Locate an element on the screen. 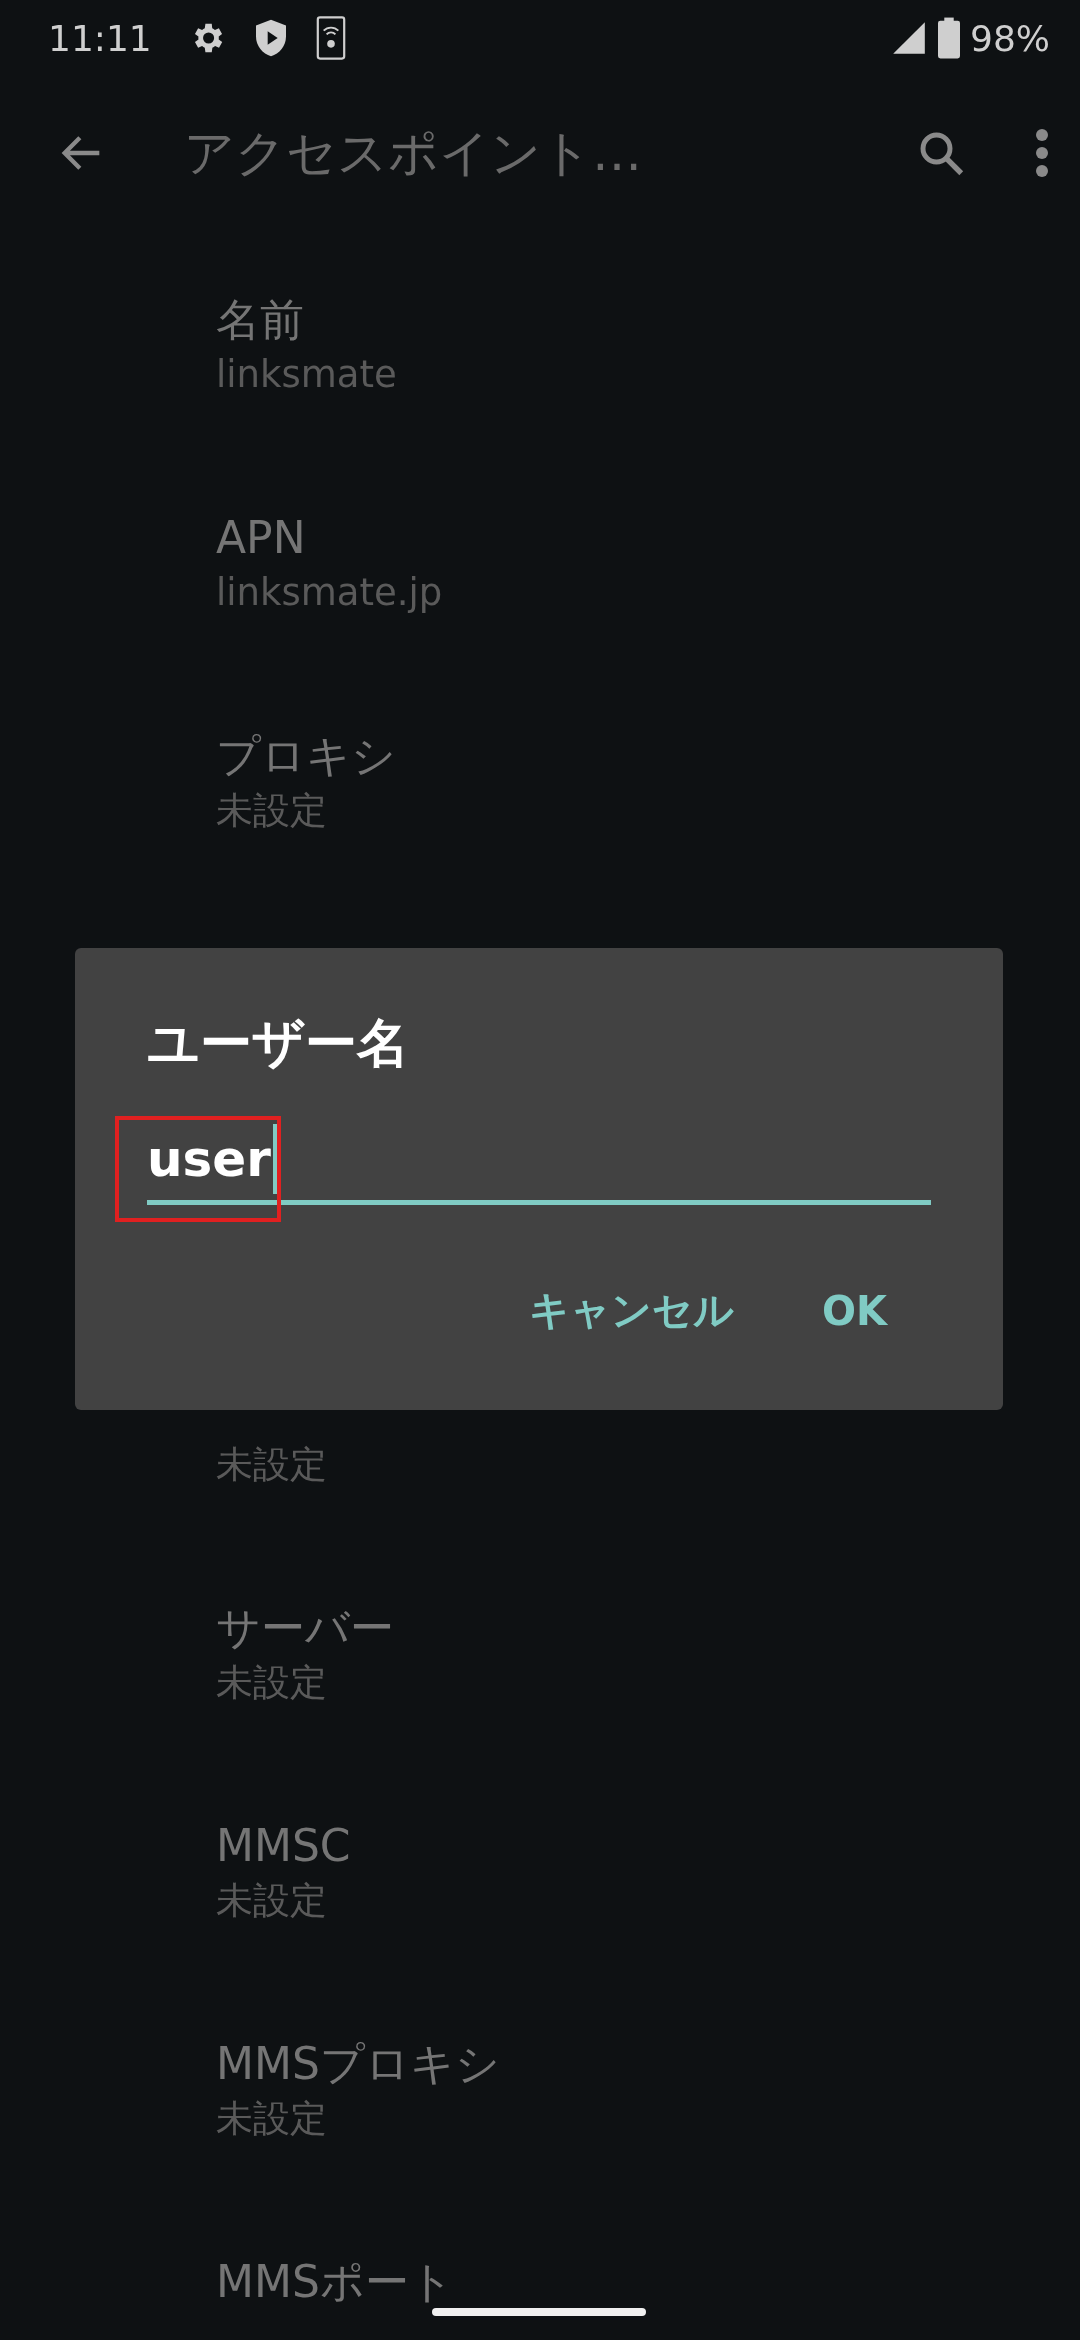  setting-title: MMSポート is located at coordinates (335, 2282).